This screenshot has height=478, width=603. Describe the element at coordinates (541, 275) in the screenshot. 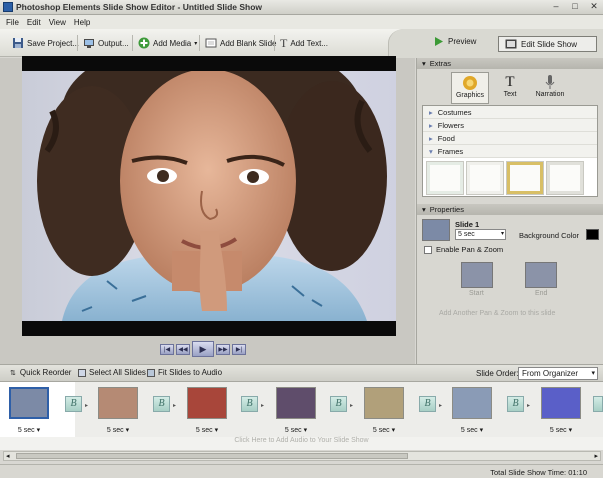

I see `pan-zoom-end` at that location.